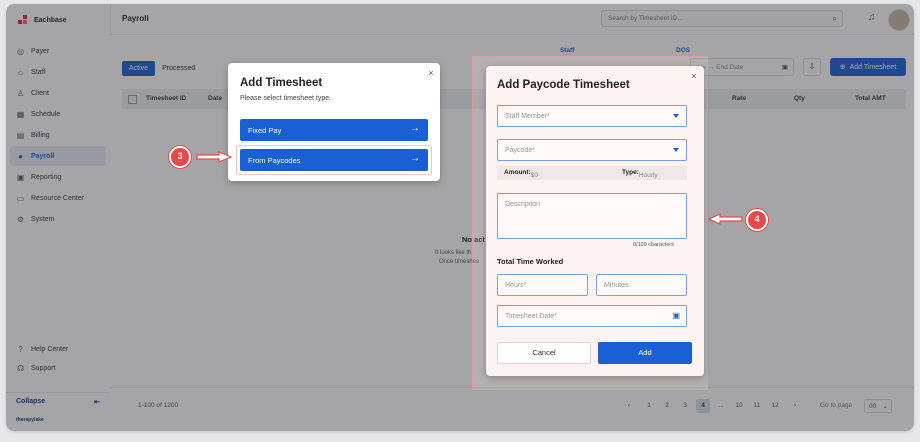 The height and width of the screenshot is (442, 920). What do you see at coordinates (334, 130) in the screenshot?
I see `fixed-pay-option: Fixed Pay →` at bounding box center [334, 130].